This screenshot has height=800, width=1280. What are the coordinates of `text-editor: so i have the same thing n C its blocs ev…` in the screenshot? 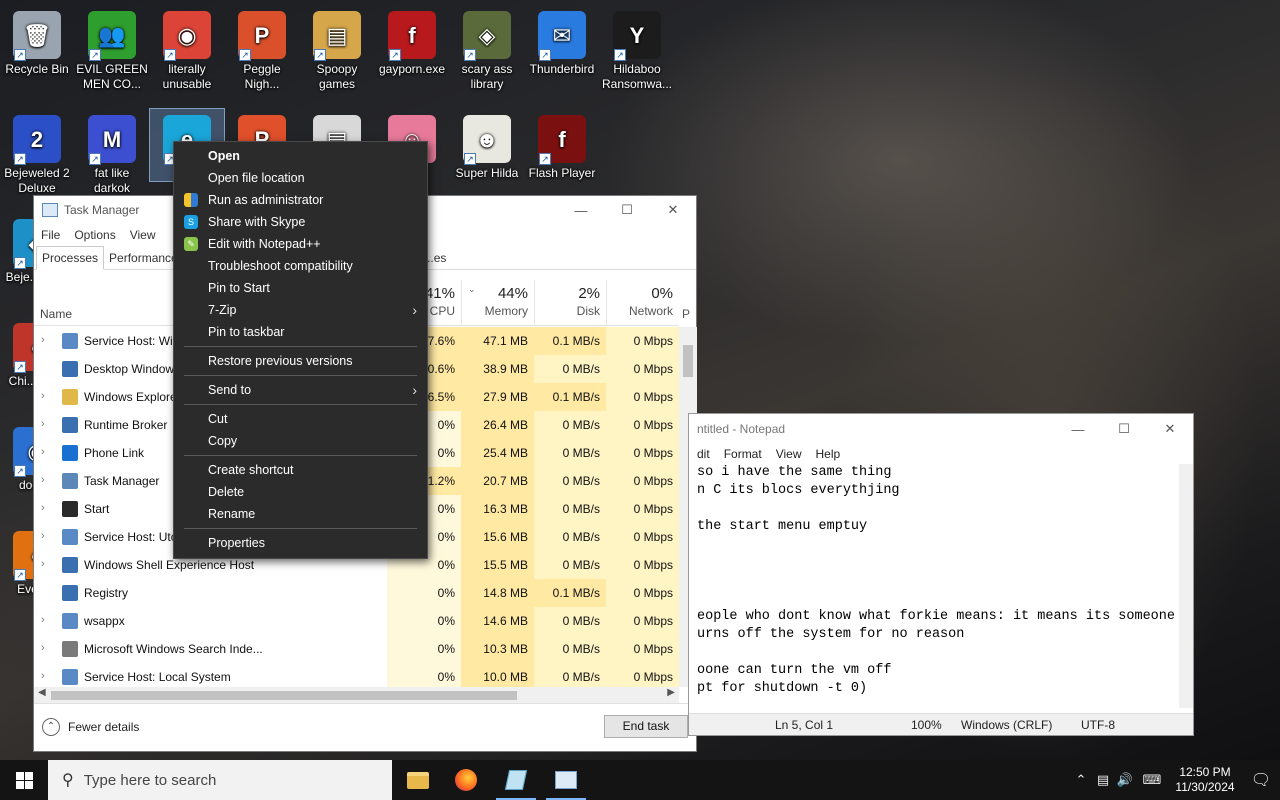 It's located at (939, 586).